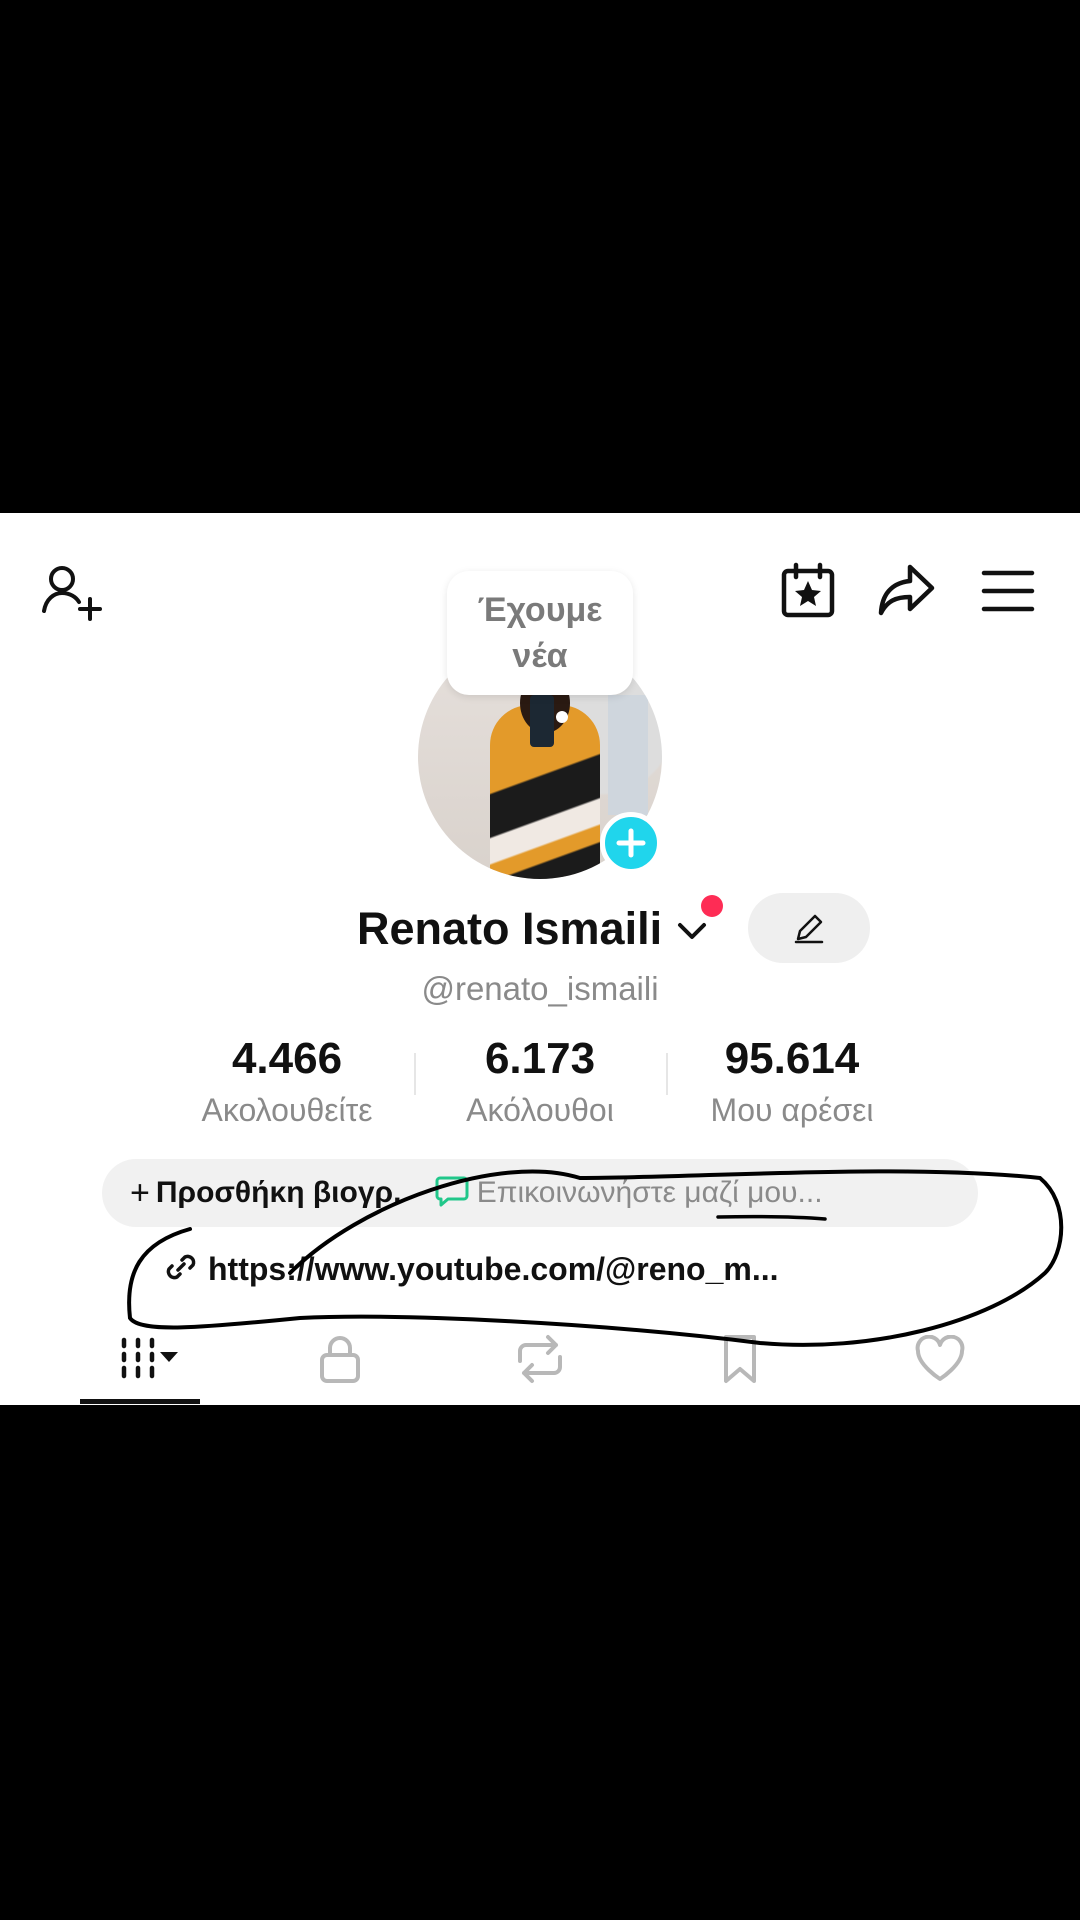  I want to click on news-bubble: Έχουμε νέα, so click(540, 633).